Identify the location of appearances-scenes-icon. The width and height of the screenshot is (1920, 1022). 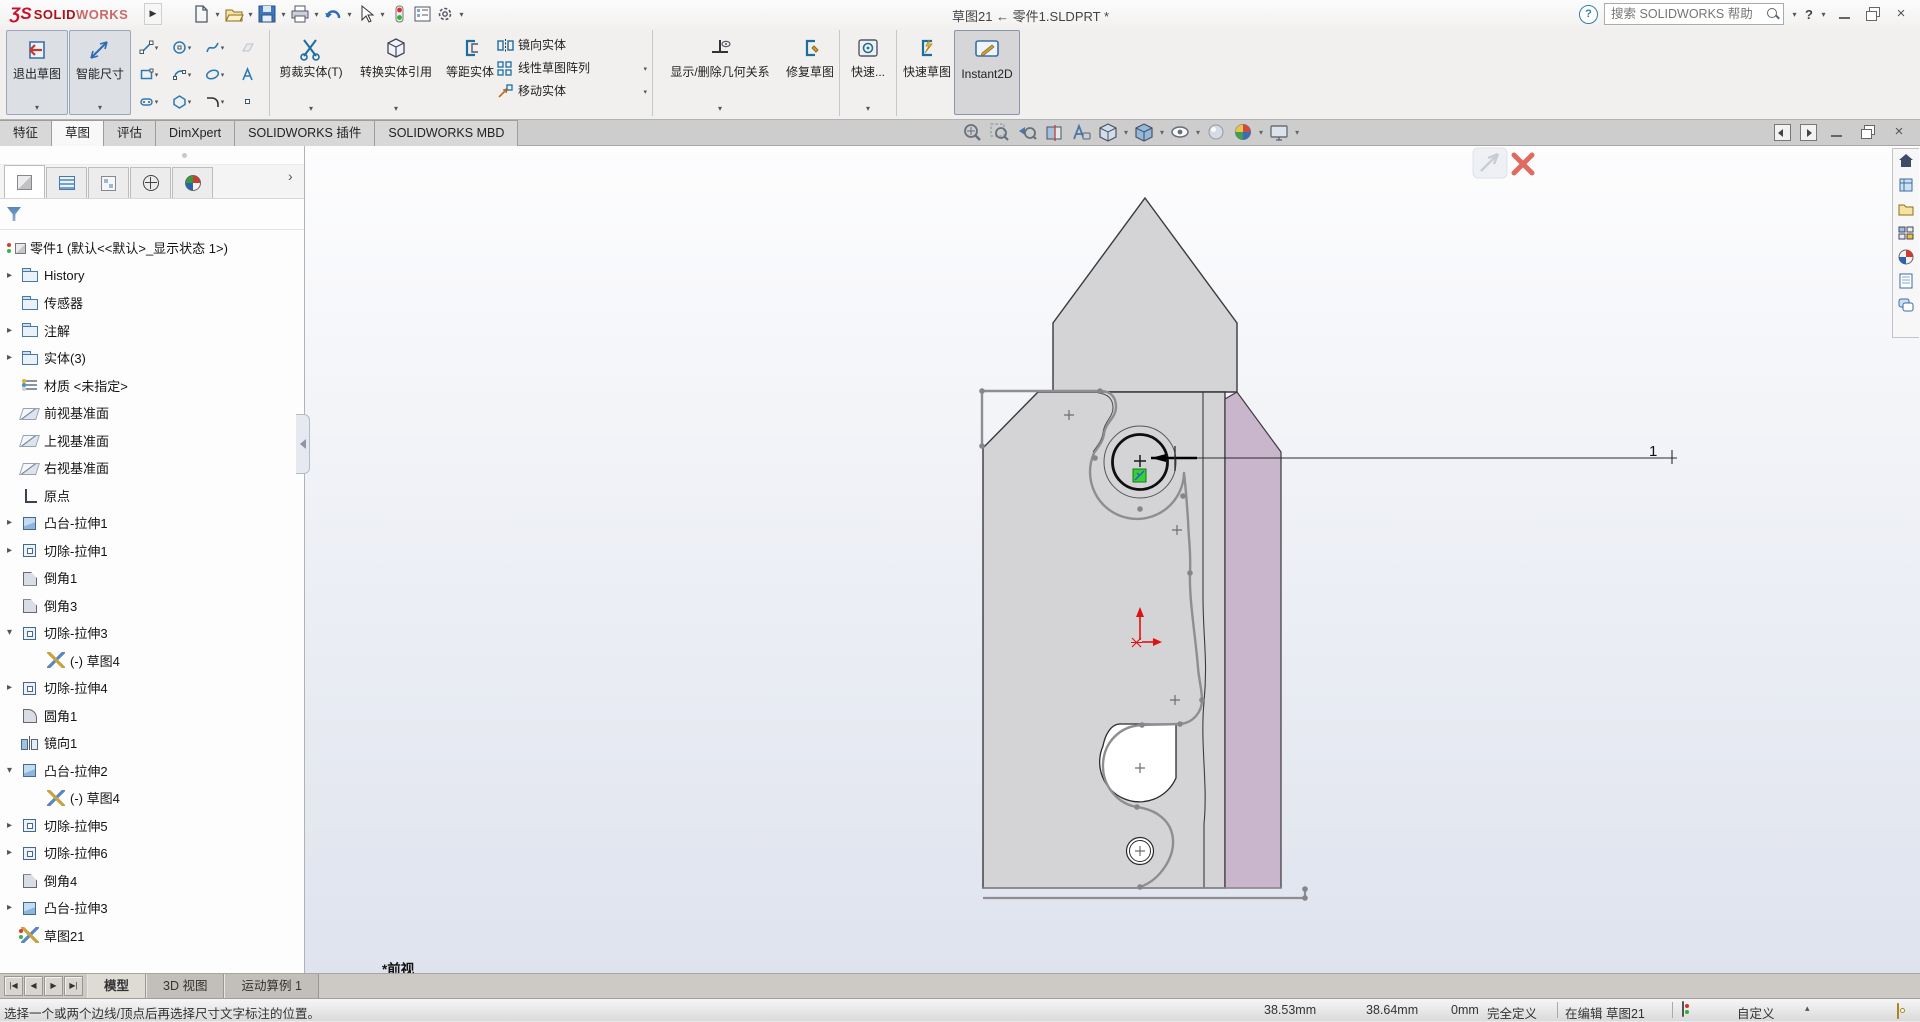
(1906, 257).